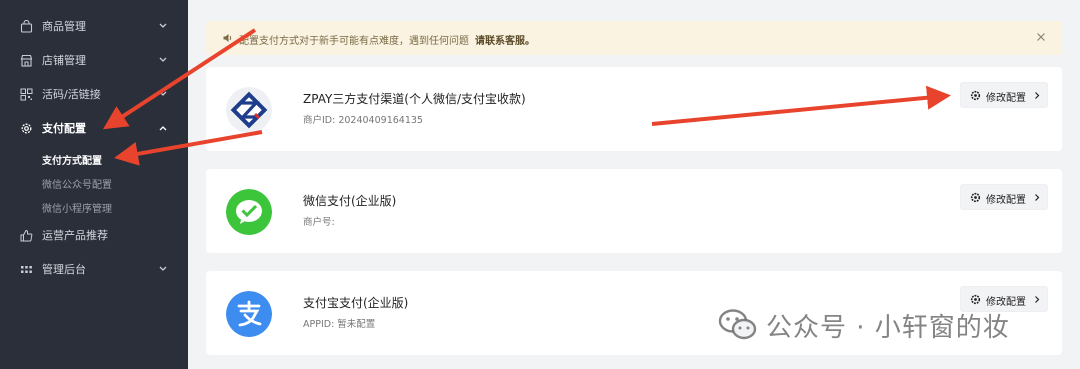 The image size is (1080, 369). I want to click on sidebar-item-label: 店铺管理, so click(64, 60).